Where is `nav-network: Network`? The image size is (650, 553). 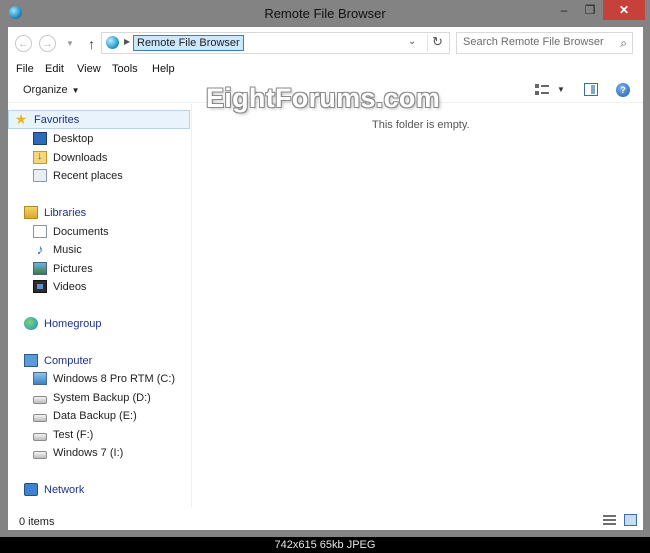 nav-network: Network is located at coordinates (54, 489).